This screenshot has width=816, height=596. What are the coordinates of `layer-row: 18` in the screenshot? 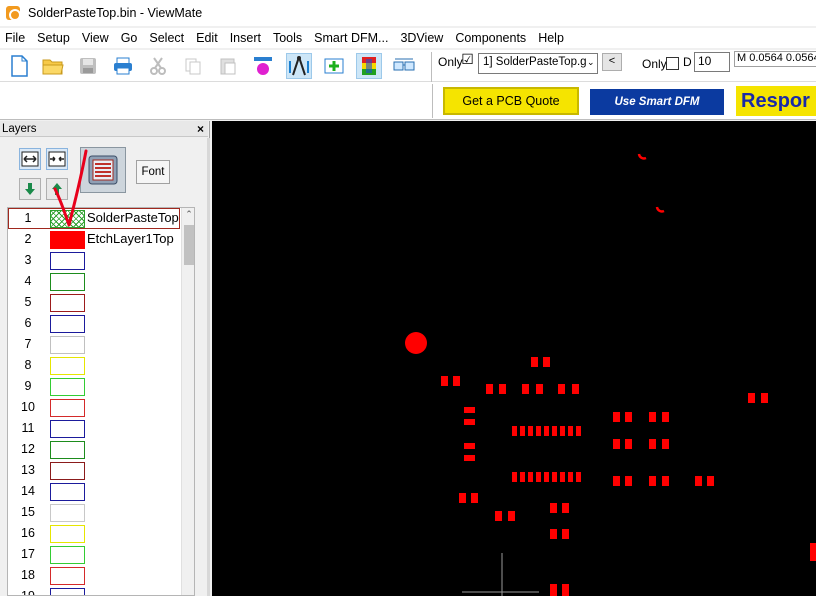 It's located at (94, 575).